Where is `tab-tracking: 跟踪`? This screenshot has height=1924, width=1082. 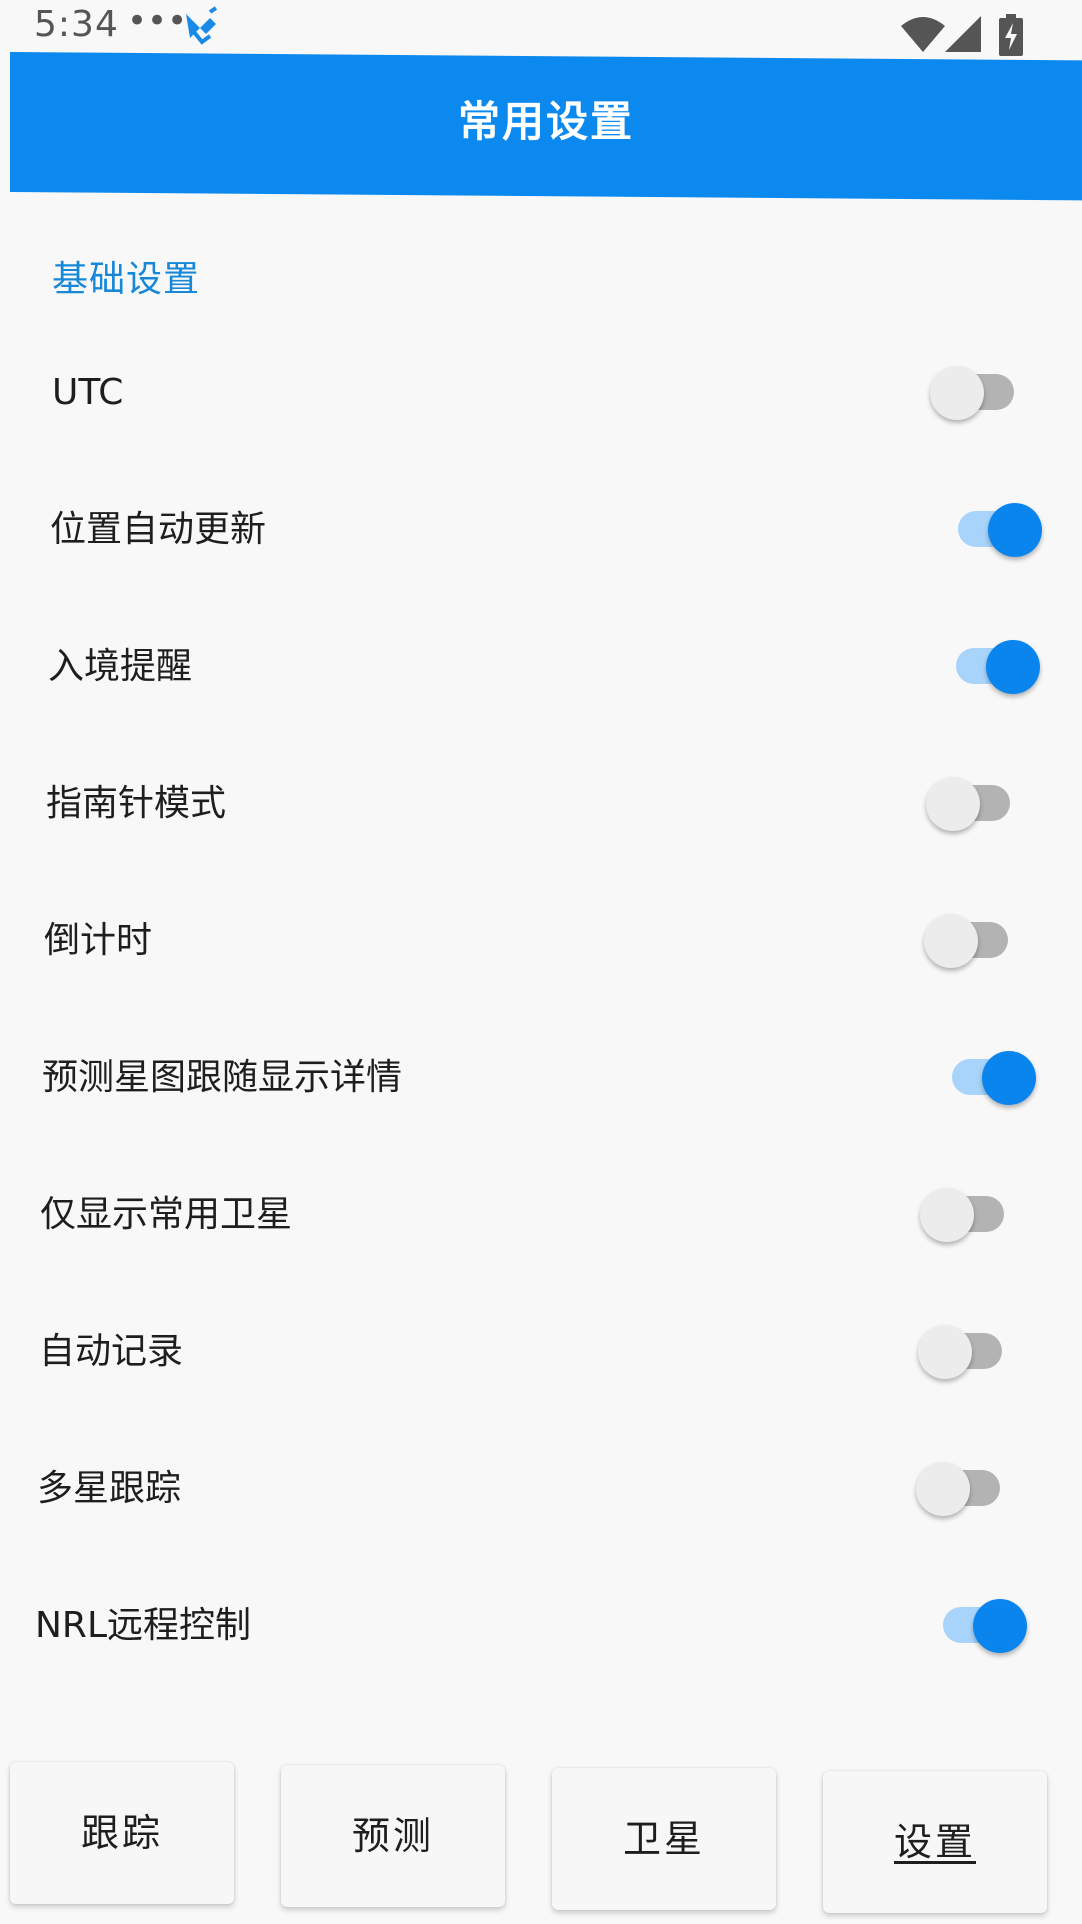 tab-tracking: 跟踪 is located at coordinates (122, 1833).